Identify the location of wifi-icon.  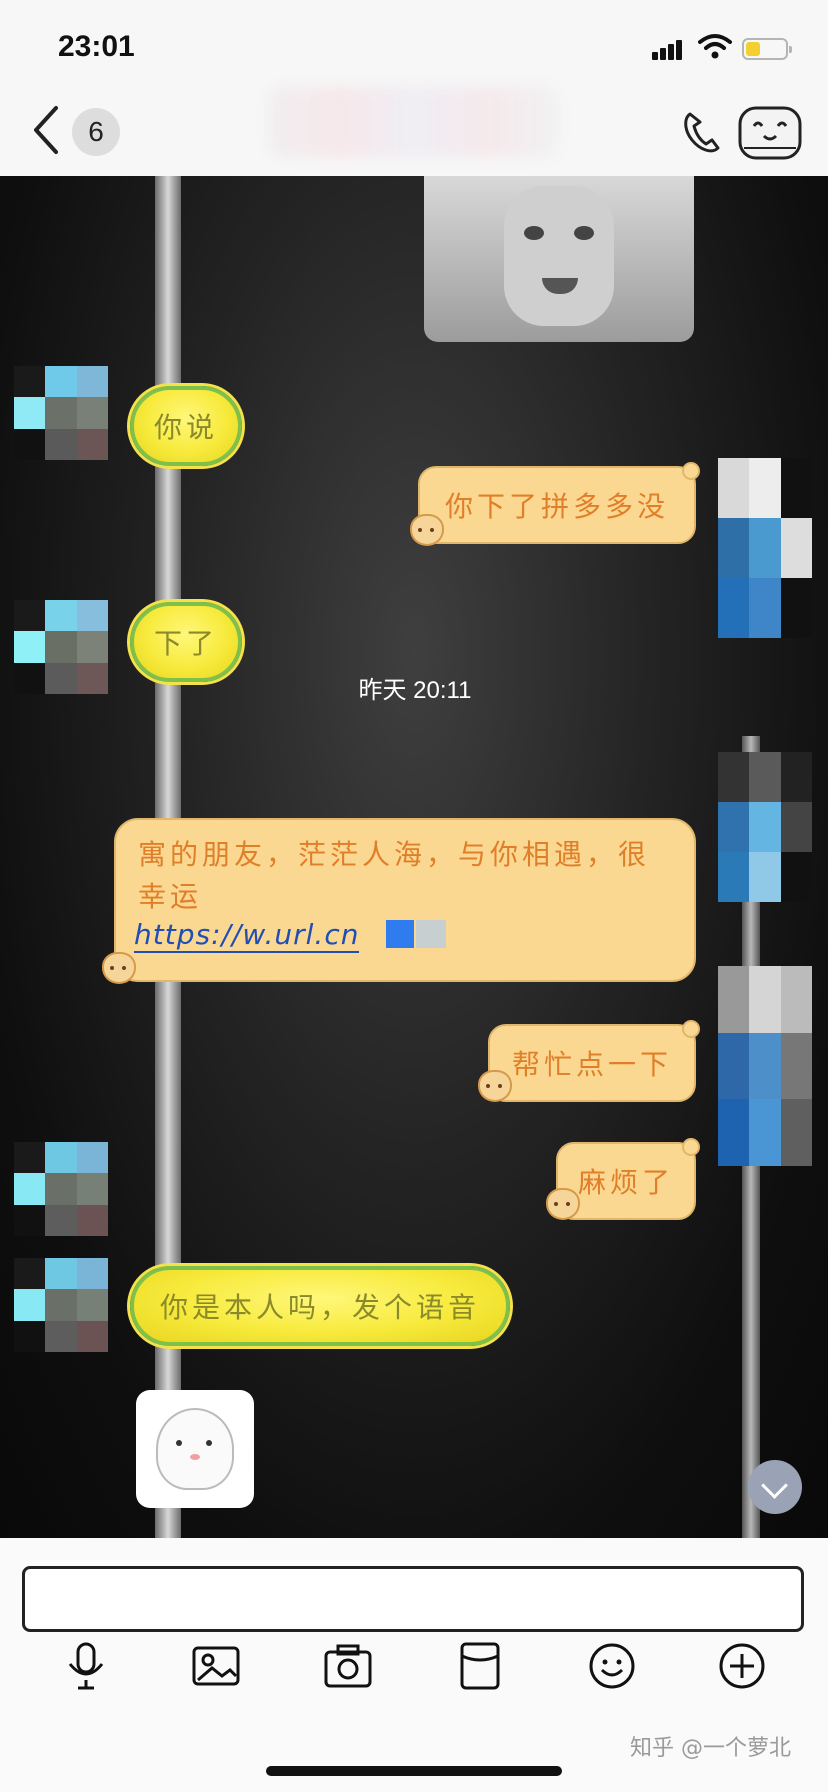
(715, 46).